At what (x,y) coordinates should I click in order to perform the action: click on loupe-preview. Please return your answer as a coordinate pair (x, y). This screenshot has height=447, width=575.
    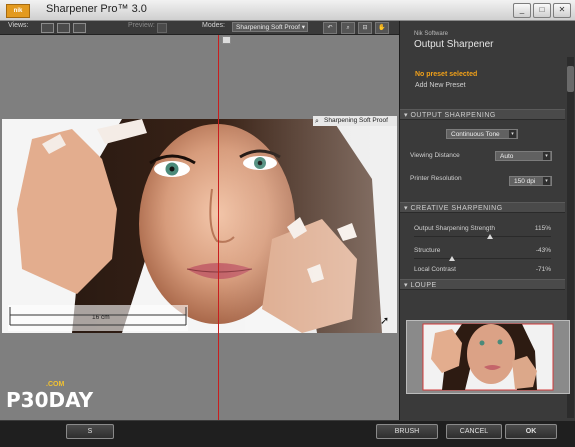
    Looking at the image, I should click on (488, 357).